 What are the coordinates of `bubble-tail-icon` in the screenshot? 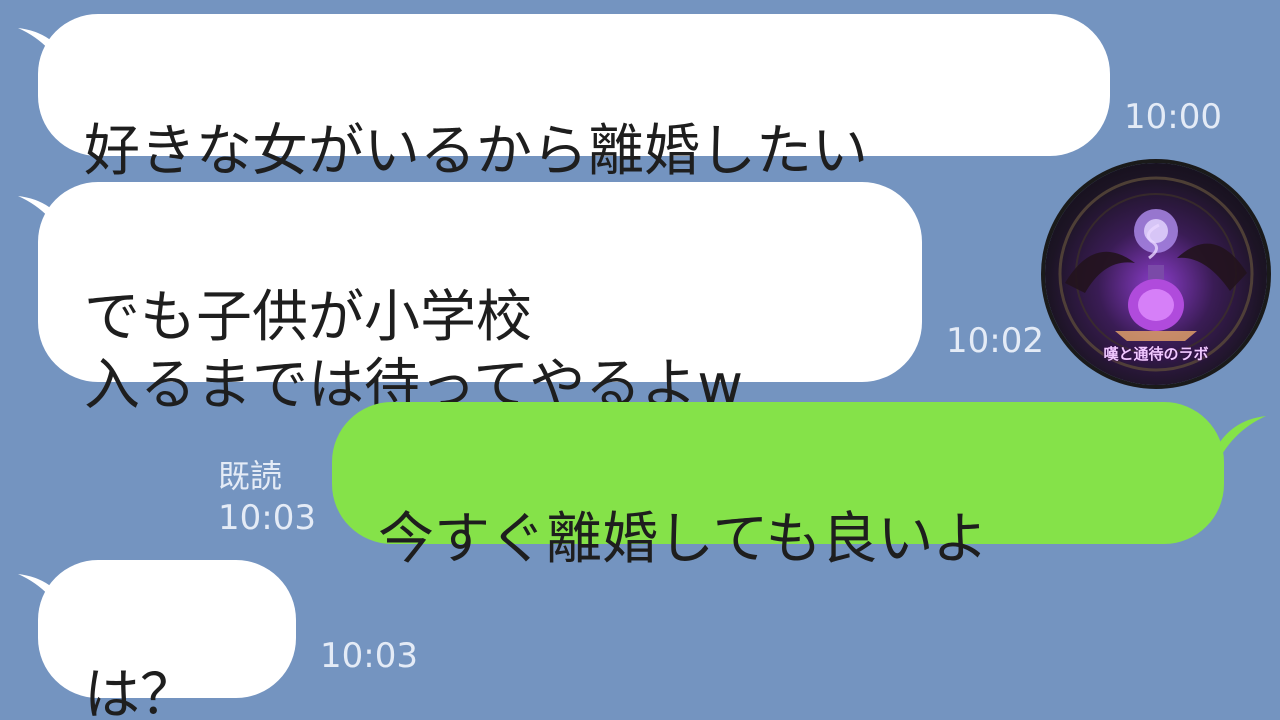 It's located at (1240, 443).